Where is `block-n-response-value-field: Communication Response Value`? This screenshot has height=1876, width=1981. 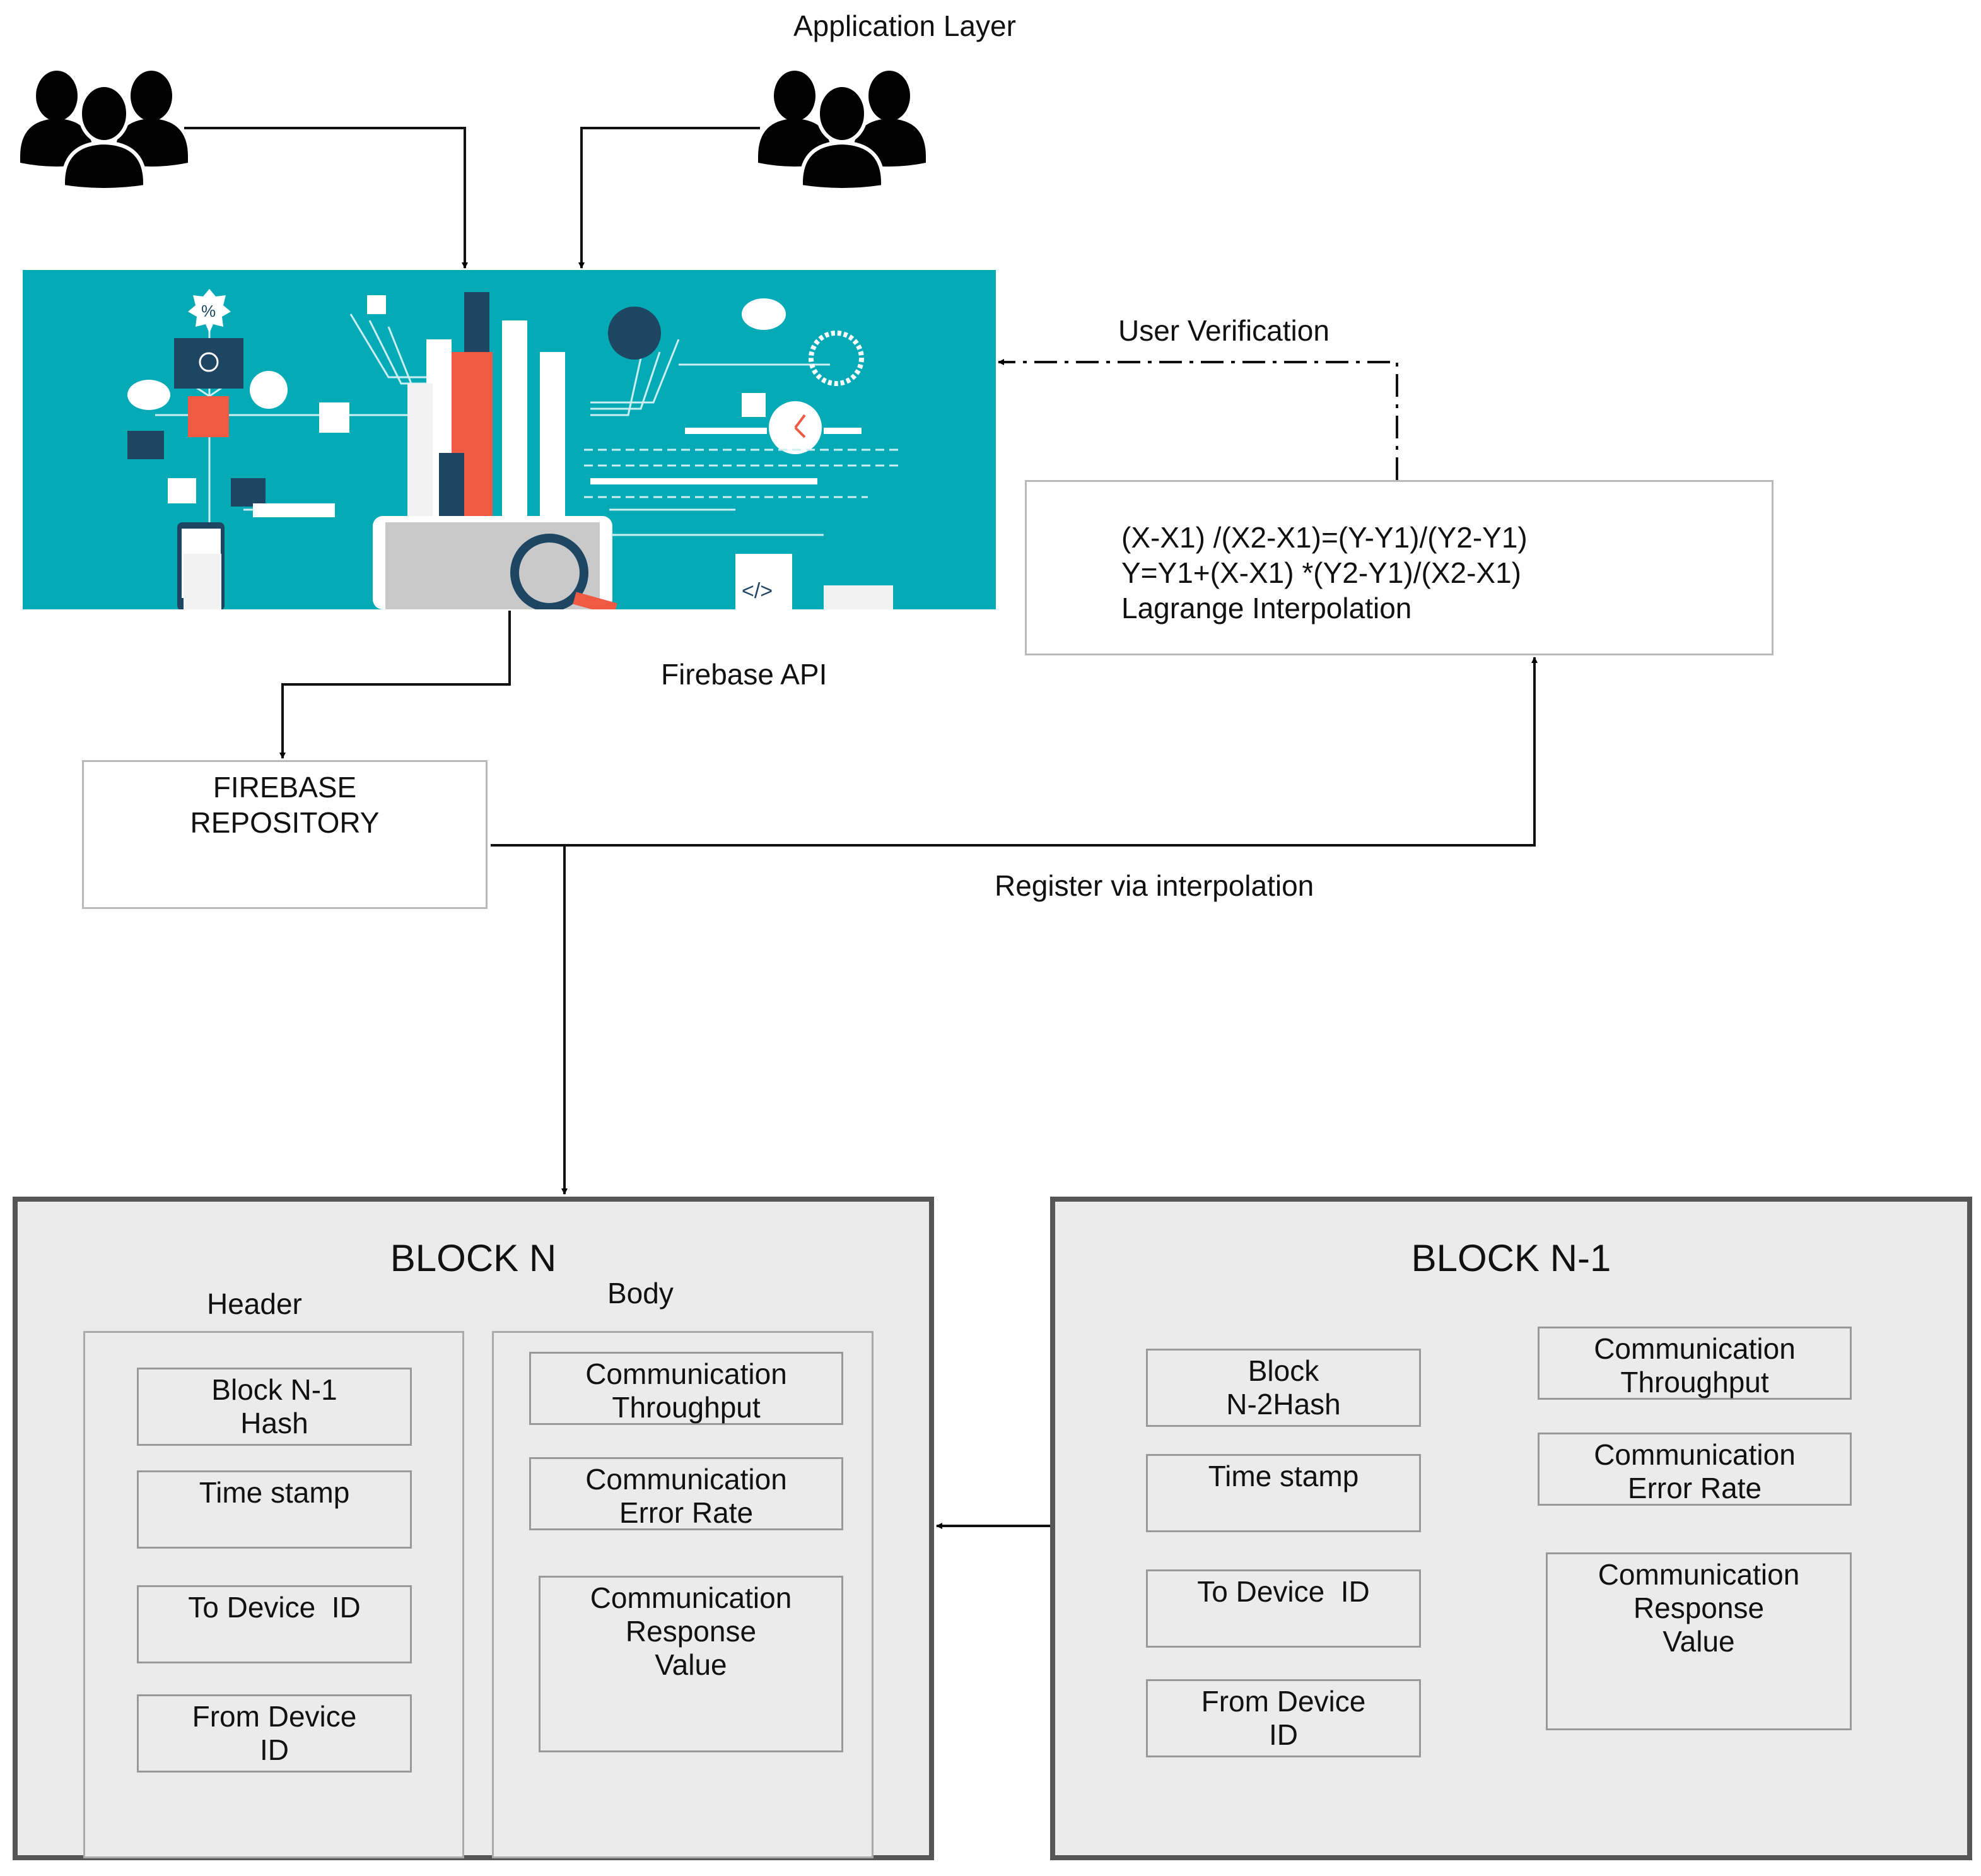 block-n-response-value-field: Communication Response Value is located at coordinates (691, 1664).